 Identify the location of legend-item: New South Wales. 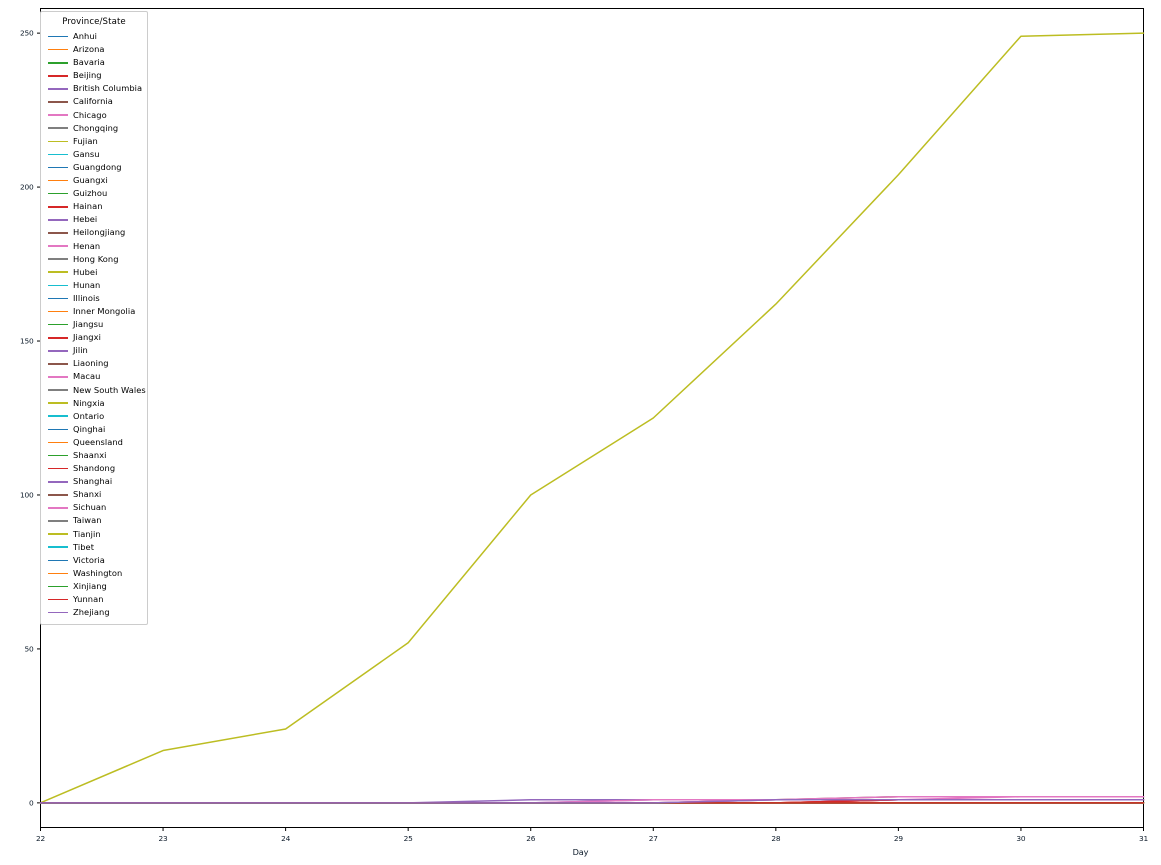
(97, 390).